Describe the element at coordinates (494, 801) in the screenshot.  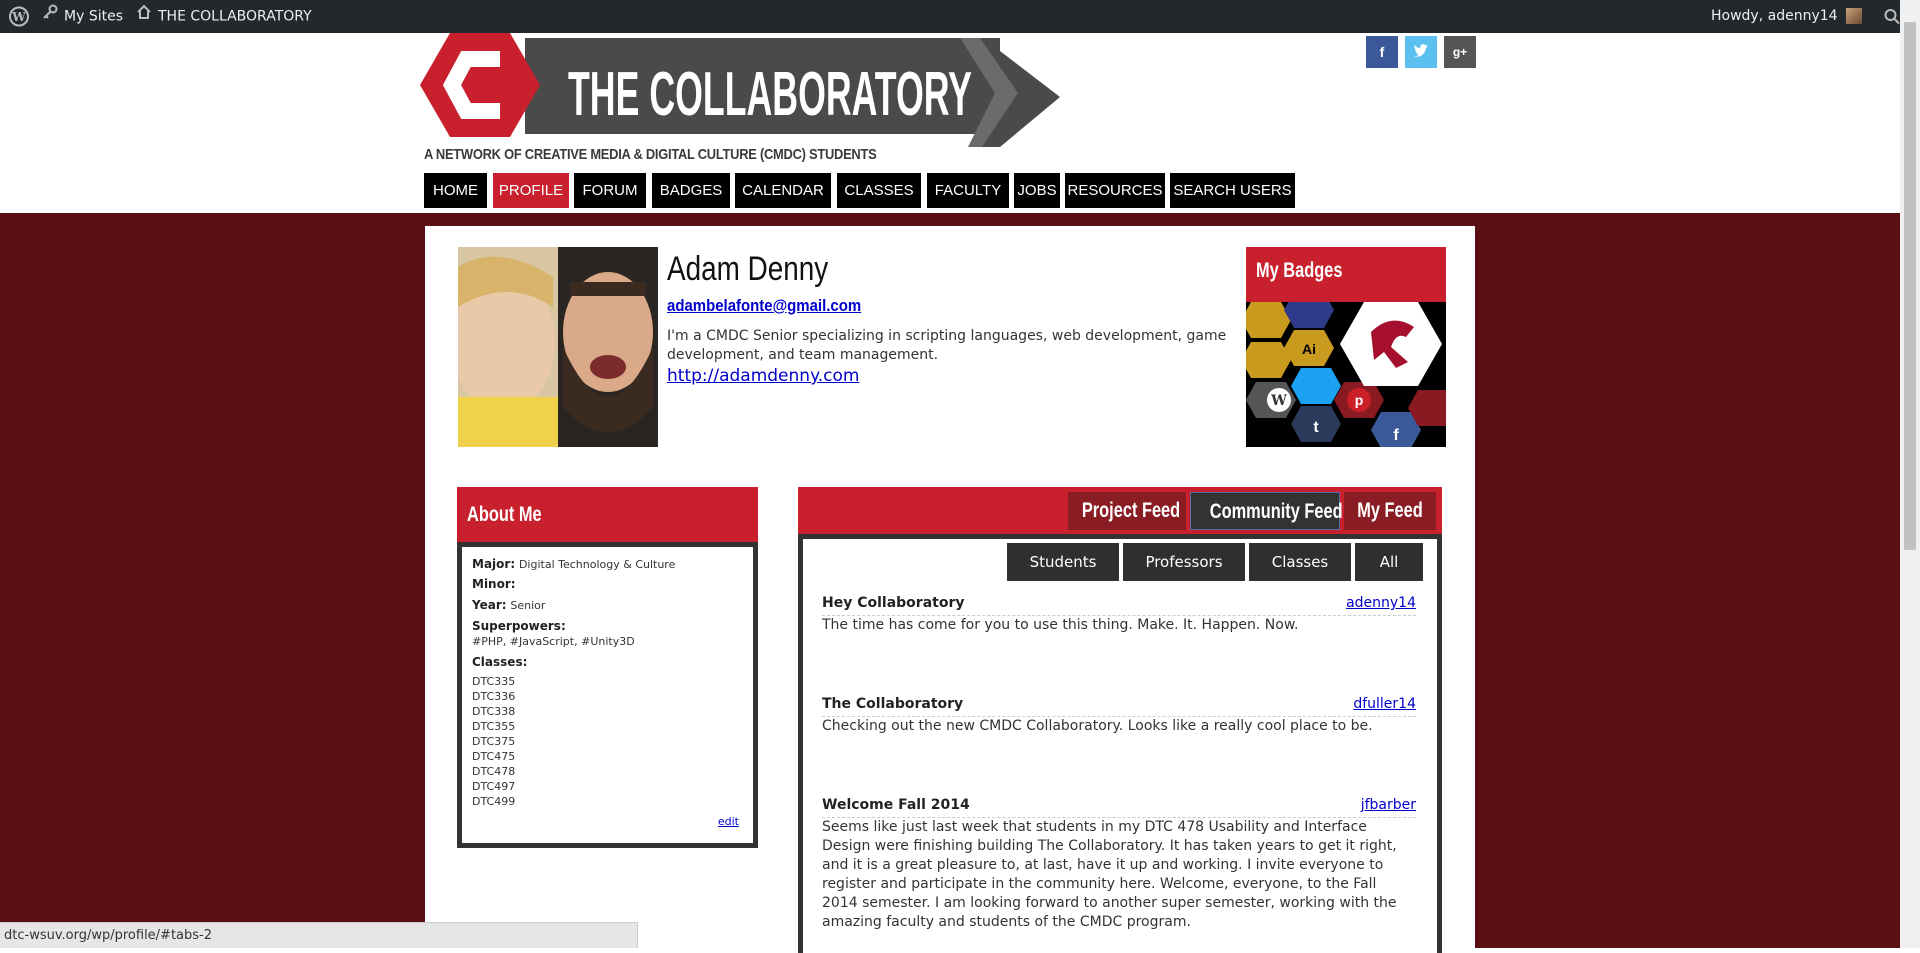
I see `class-item: DTC499` at that location.